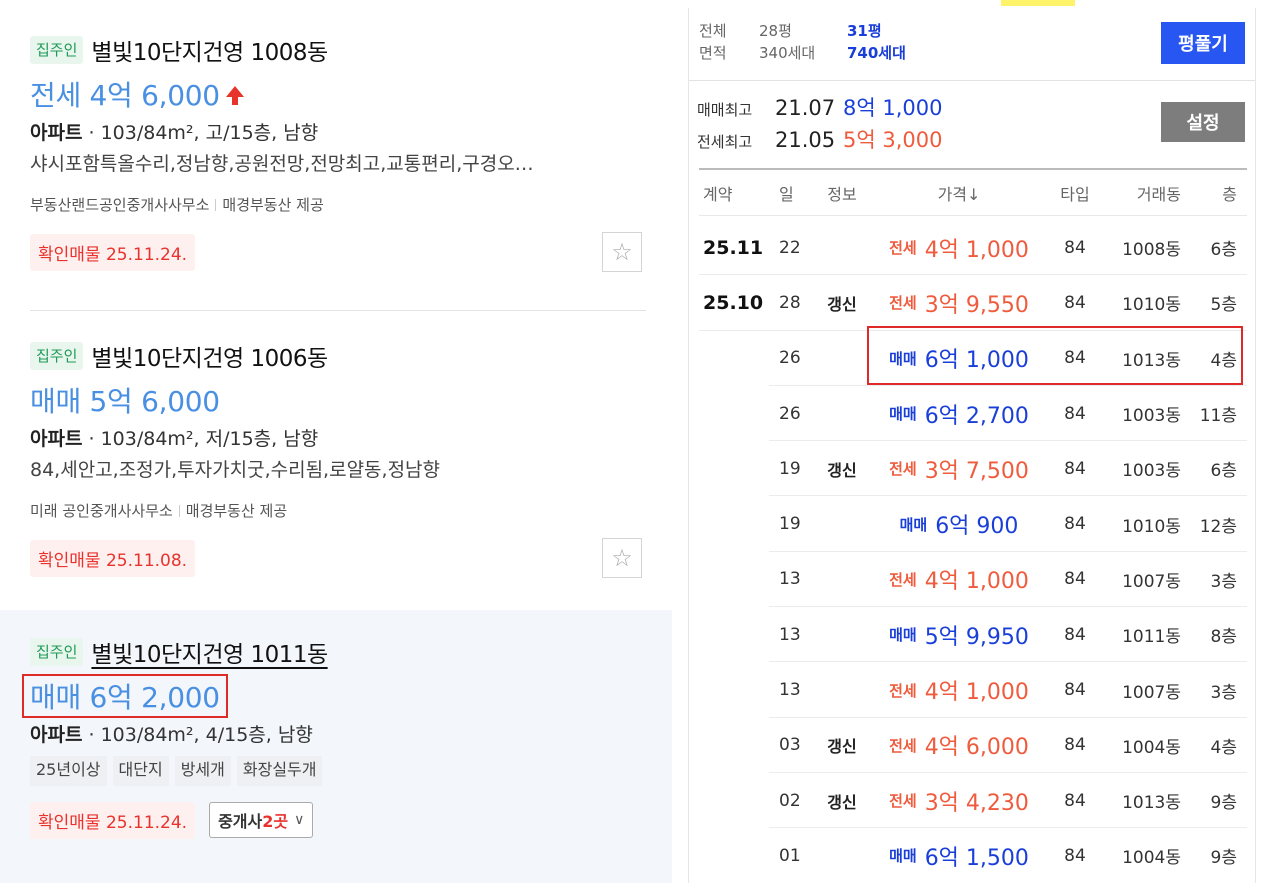 The image size is (1272, 883). Describe the element at coordinates (976, 361) in the screenshot. I see `deal-price: 6억 1,000` at that location.